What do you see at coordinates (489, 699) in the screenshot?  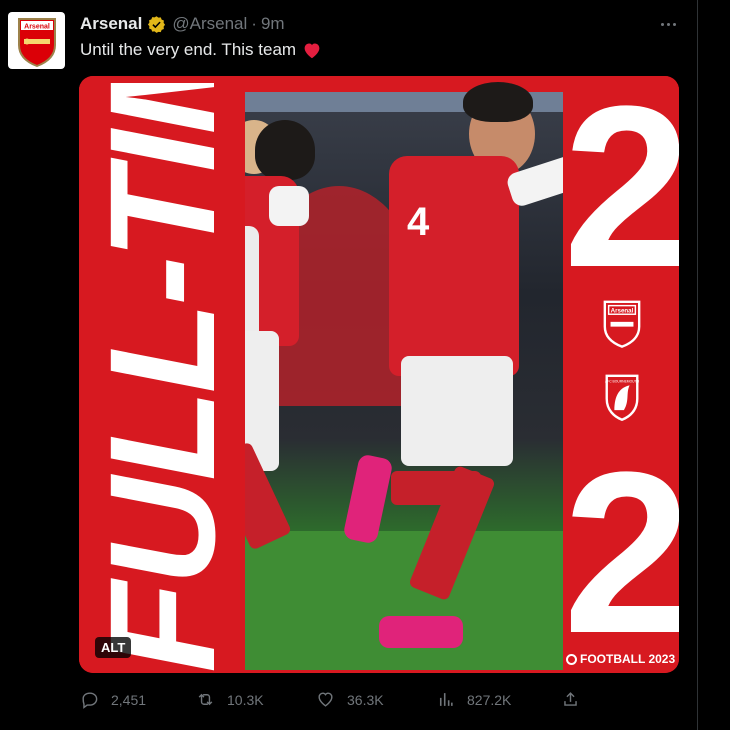 I see `view-count: 827.2K` at bounding box center [489, 699].